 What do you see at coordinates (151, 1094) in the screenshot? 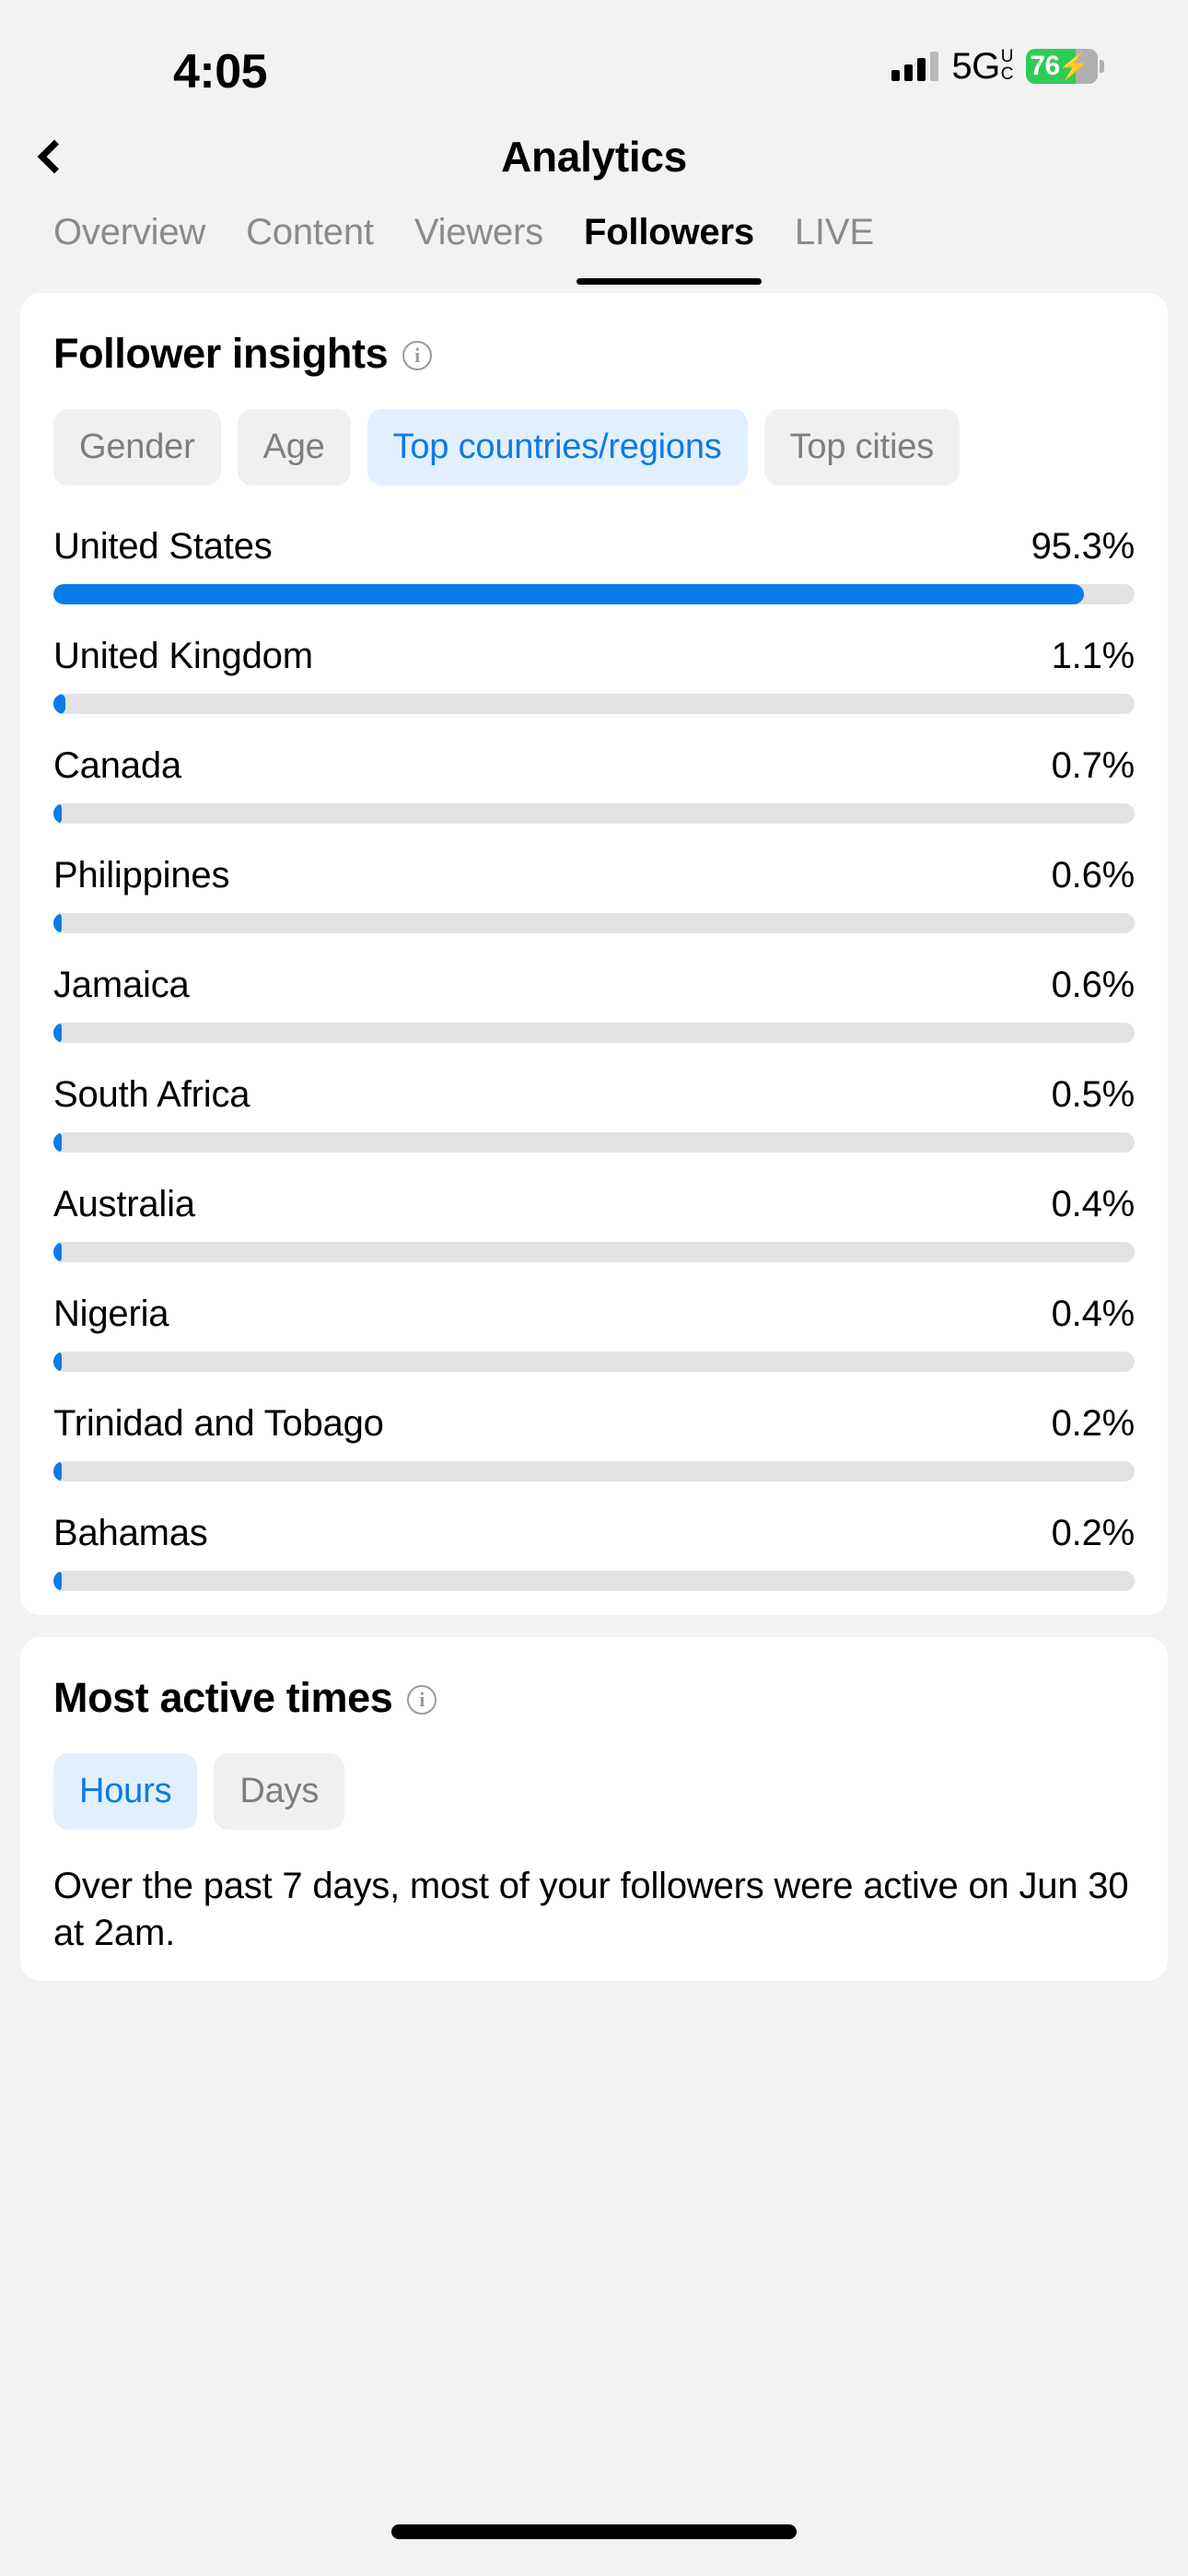
I see `country-name: South Africa` at bounding box center [151, 1094].